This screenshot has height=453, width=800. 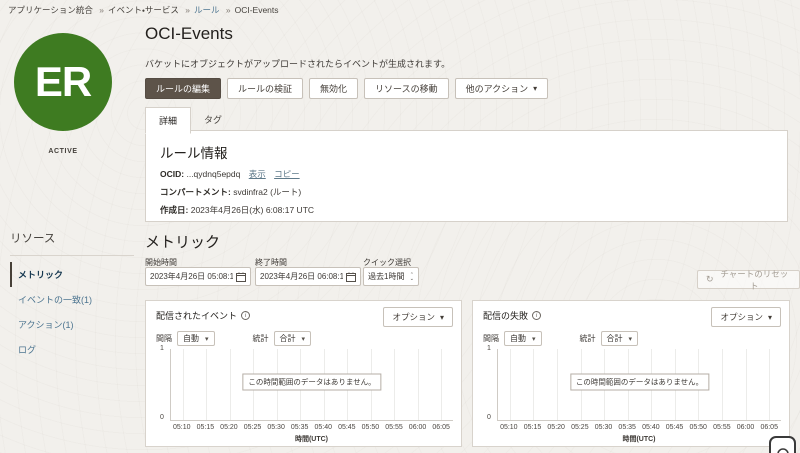 I want to click on ocid-row: OCID: ...qydnq5epdq 表示 コピー, so click(x=473, y=174).